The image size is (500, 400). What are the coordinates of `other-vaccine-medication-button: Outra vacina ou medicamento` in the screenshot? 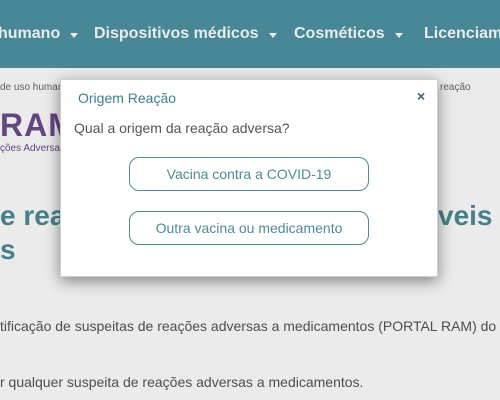 It's located at (249, 228).